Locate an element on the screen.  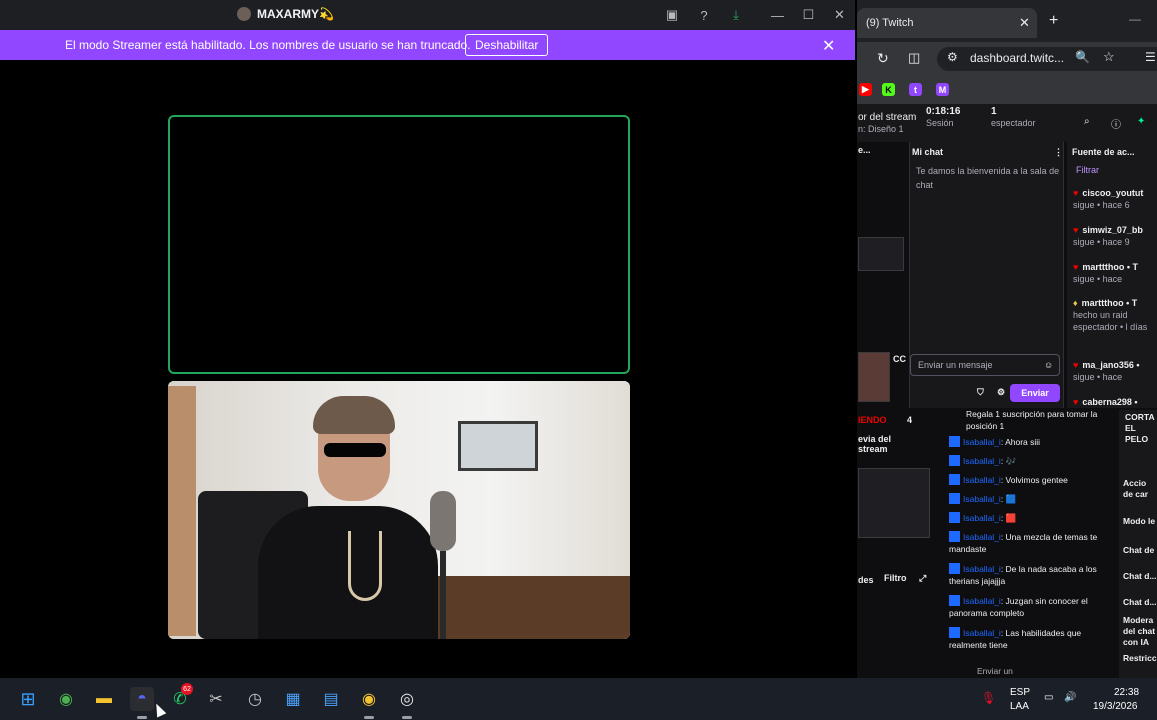
chat-message: Isaballal_i: 🎶 is located at coordinates (1033, 461).